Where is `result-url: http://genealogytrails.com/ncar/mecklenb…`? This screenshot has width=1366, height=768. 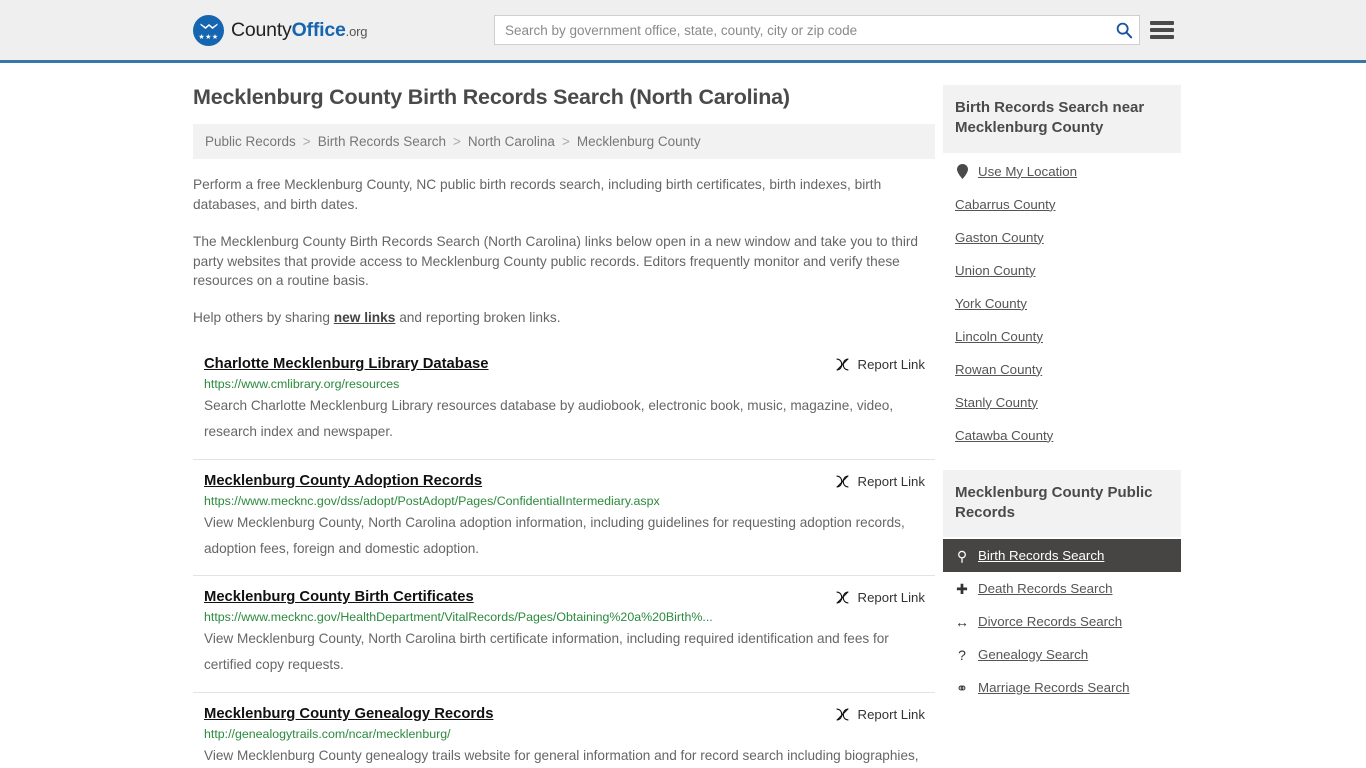 result-url: http://genealogytrails.com/ncar/mecklenb… is located at coordinates (327, 734).